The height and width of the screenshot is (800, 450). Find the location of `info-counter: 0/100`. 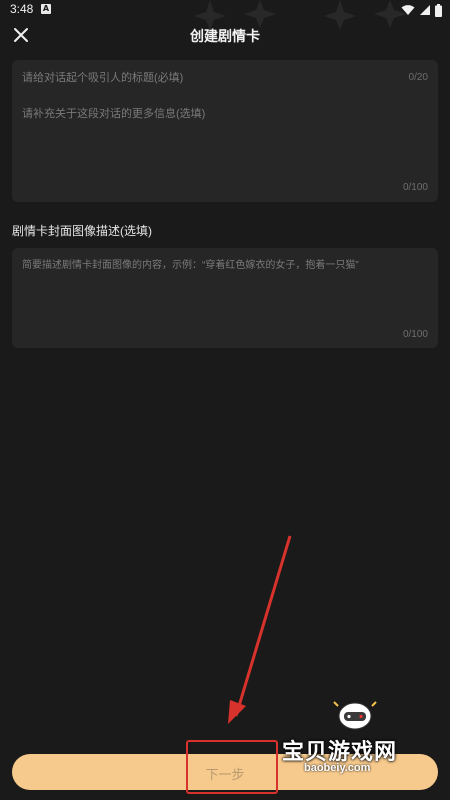

info-counter: 0/100 is located at coordinates (415, 187).